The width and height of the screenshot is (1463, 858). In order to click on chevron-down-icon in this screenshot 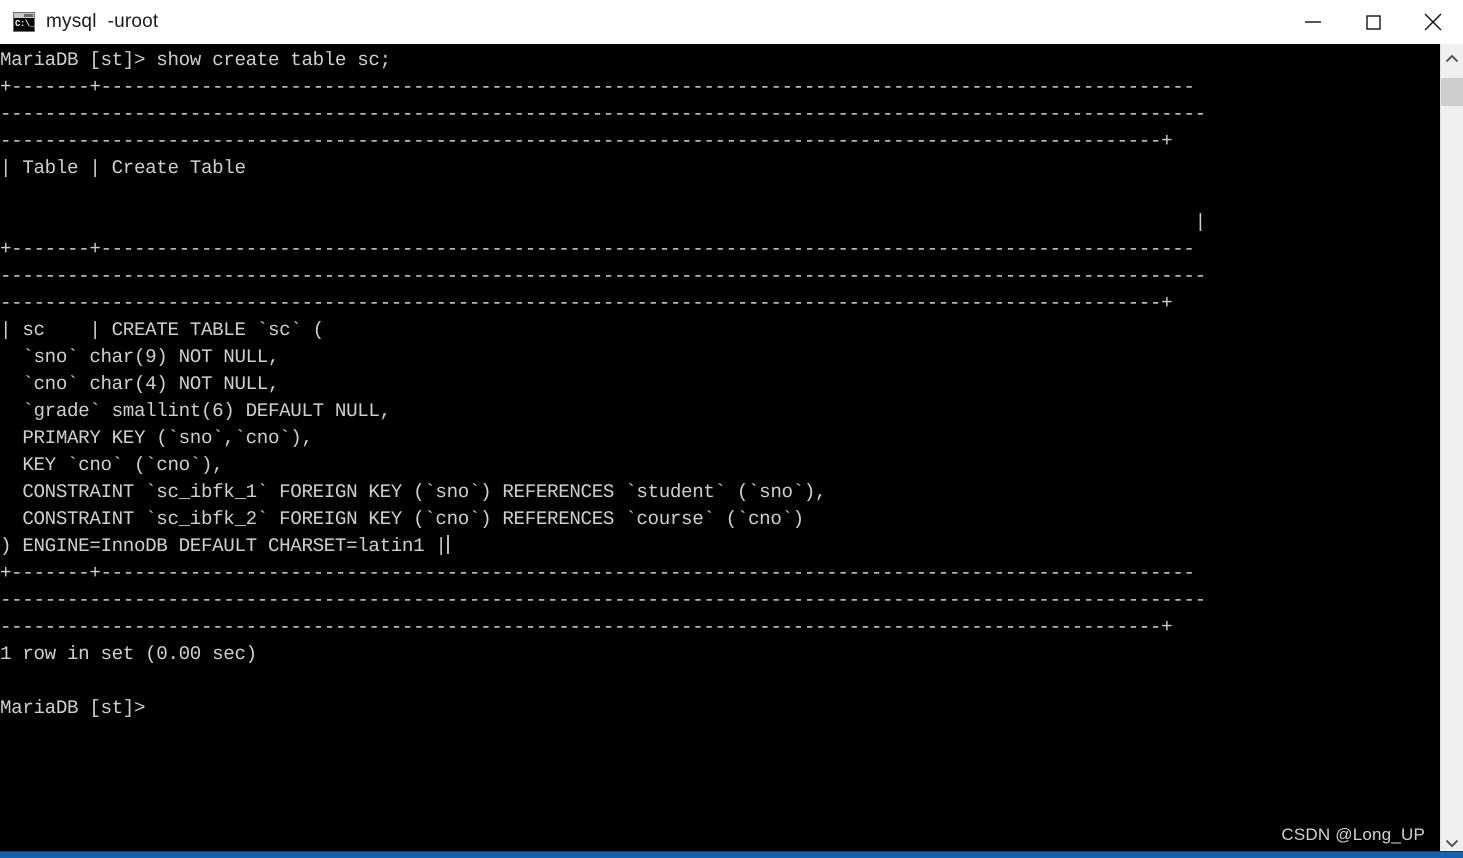, I will do `click(1452, 843)`.